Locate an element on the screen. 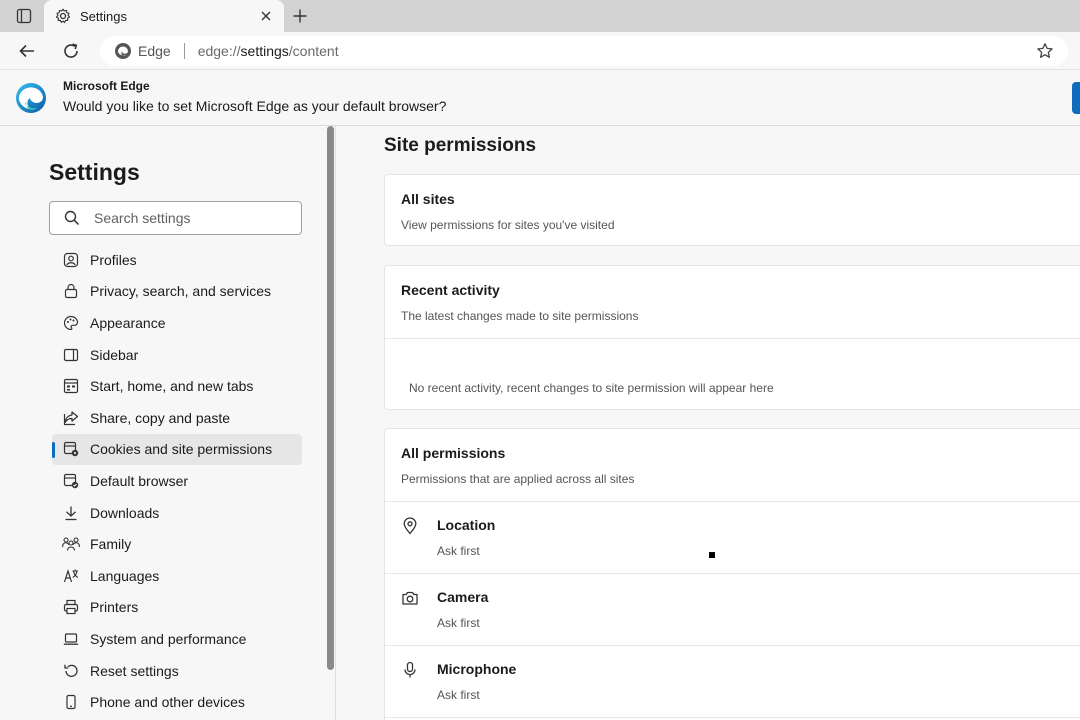 This screenshot has height=720, width=1080. permission-name: Location is located at coordinates (466, 525).